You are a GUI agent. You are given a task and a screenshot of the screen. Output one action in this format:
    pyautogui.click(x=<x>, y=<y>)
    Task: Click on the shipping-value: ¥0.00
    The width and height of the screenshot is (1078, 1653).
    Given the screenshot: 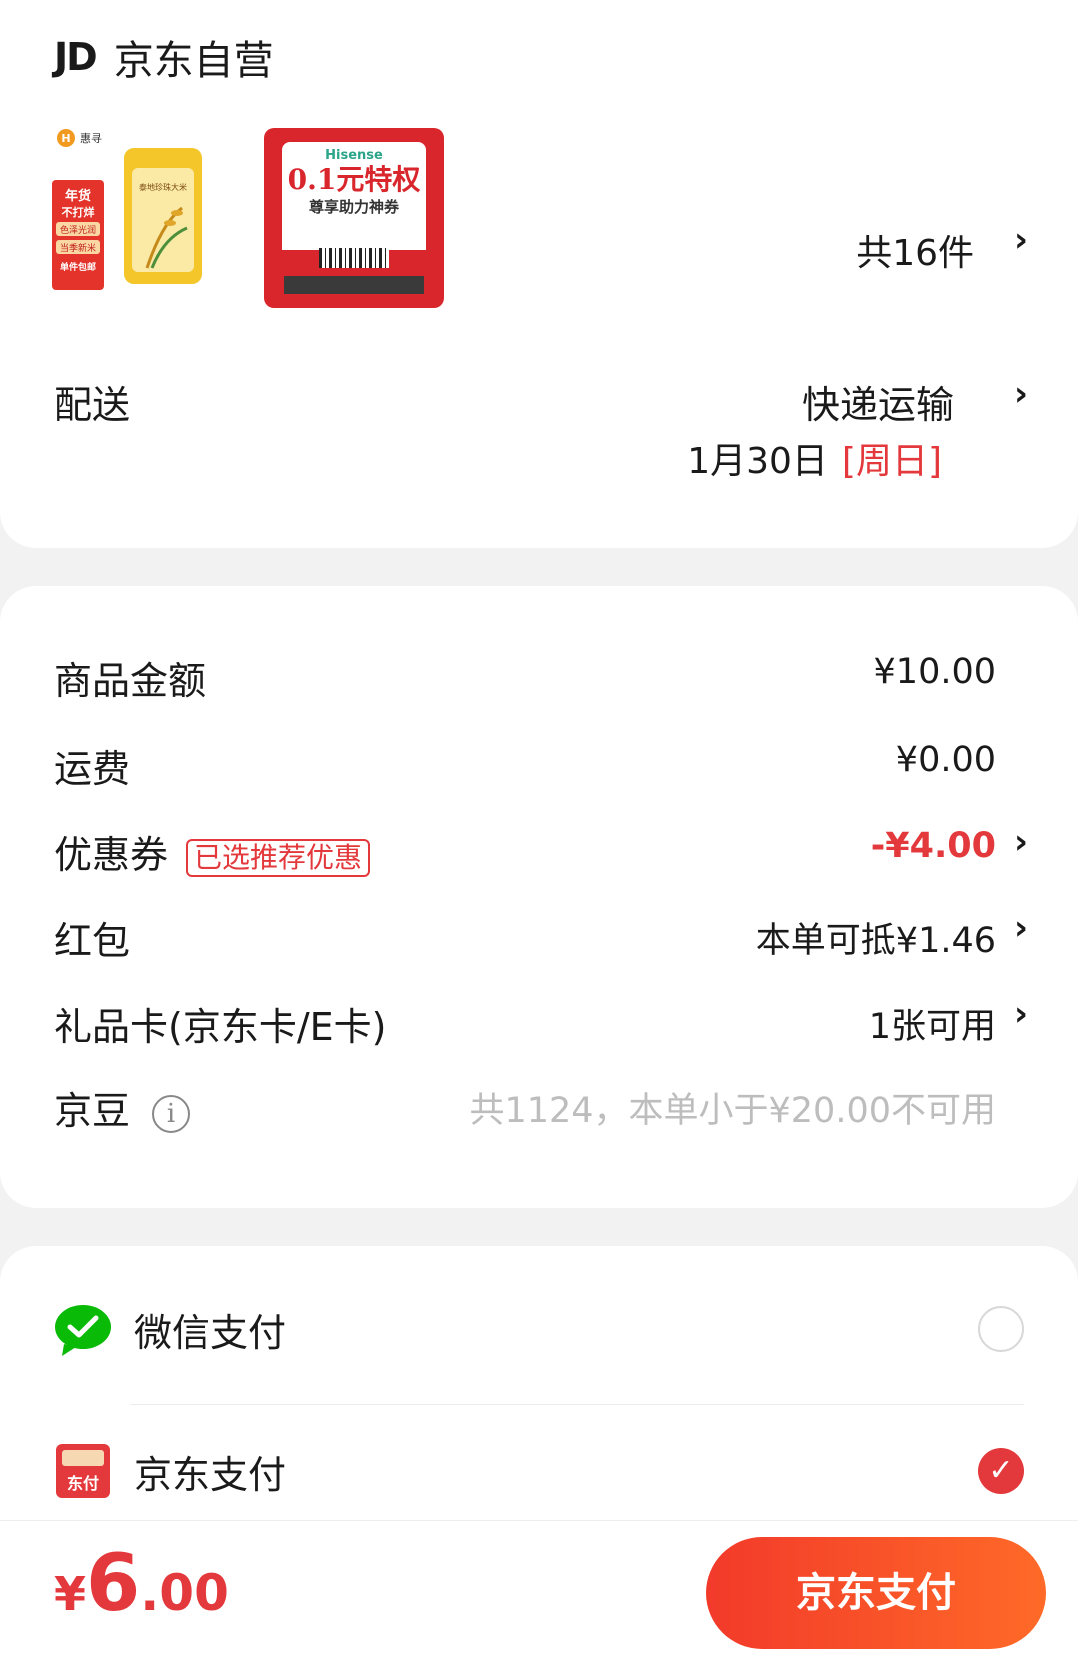 What is the action you would take?
    pyautogui.click(x=945, y=760)
    